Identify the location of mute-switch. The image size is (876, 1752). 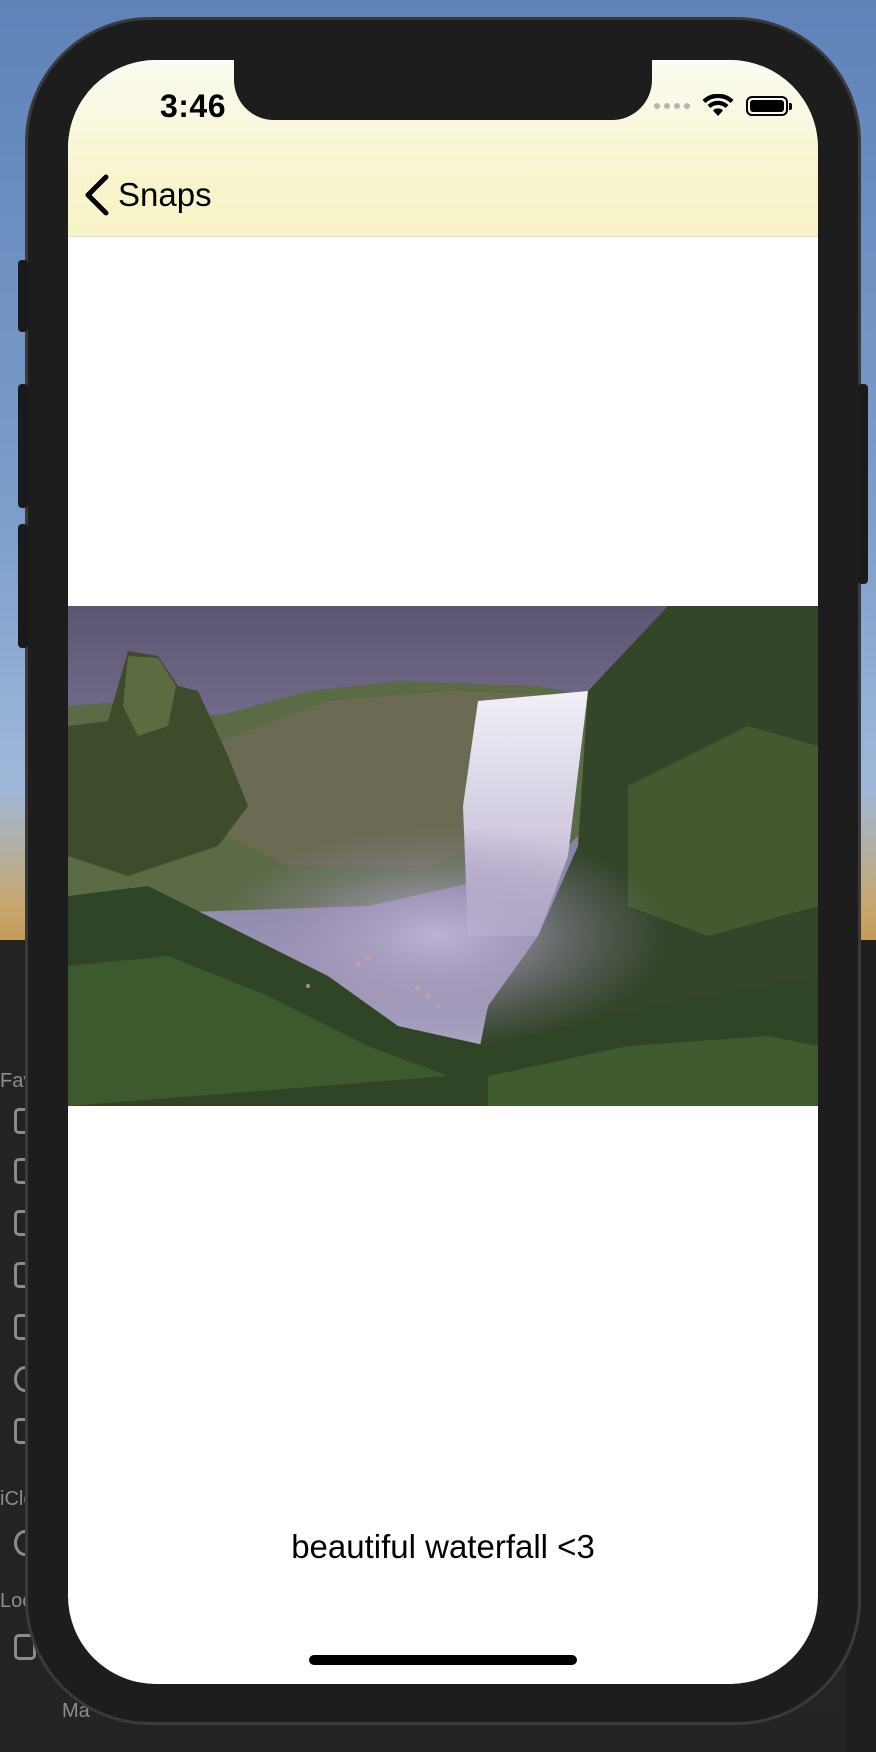
(23, 296).